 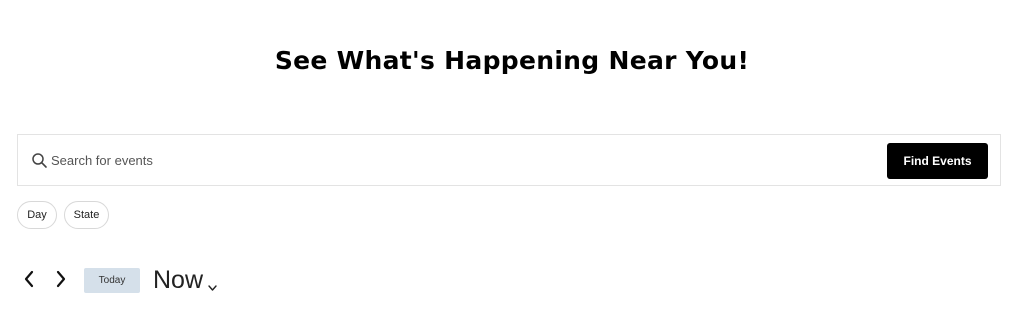 What do you see at coordinates (39, 160) in the screenshot?
I see `search-icon` at bounding box center [39, 160].